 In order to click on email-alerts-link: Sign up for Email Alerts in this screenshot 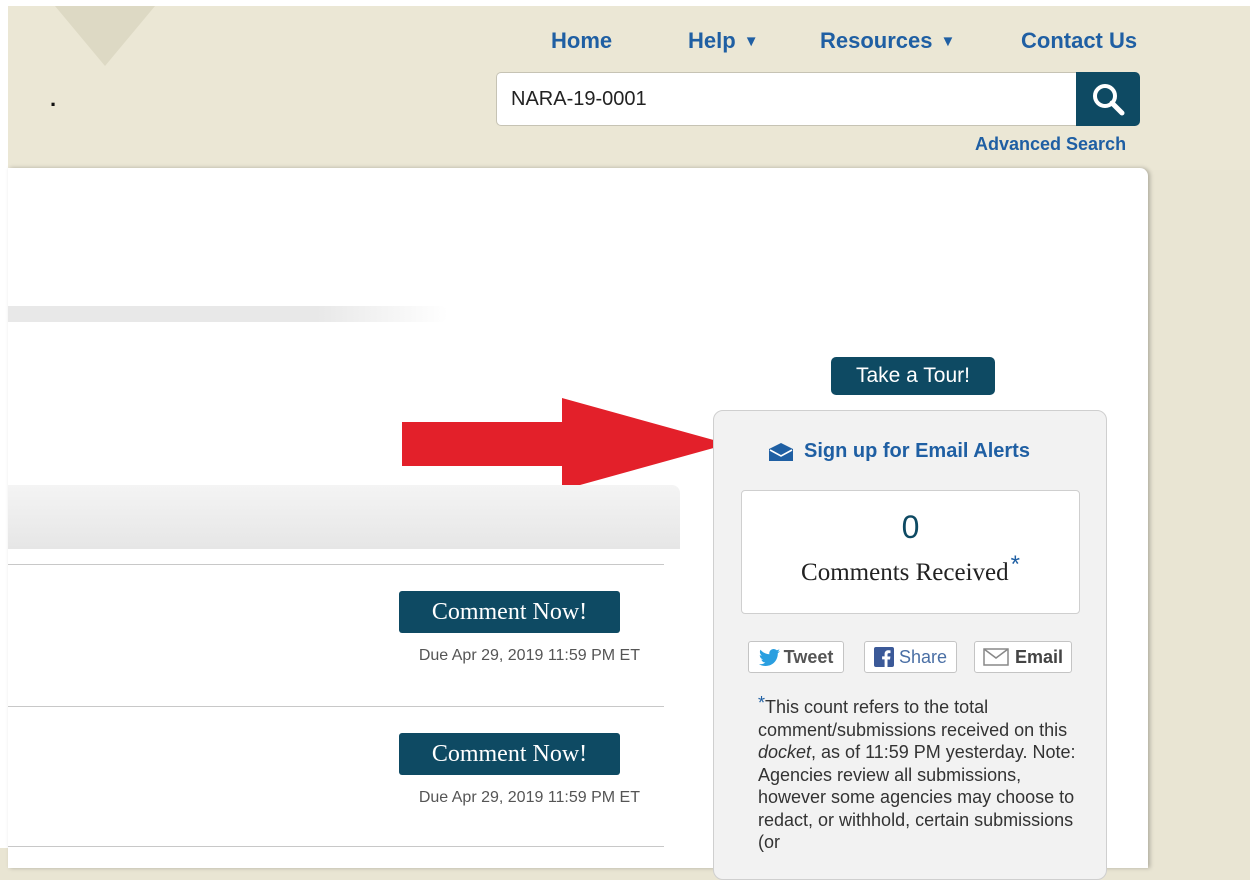, I will do `click(899, 451)`.